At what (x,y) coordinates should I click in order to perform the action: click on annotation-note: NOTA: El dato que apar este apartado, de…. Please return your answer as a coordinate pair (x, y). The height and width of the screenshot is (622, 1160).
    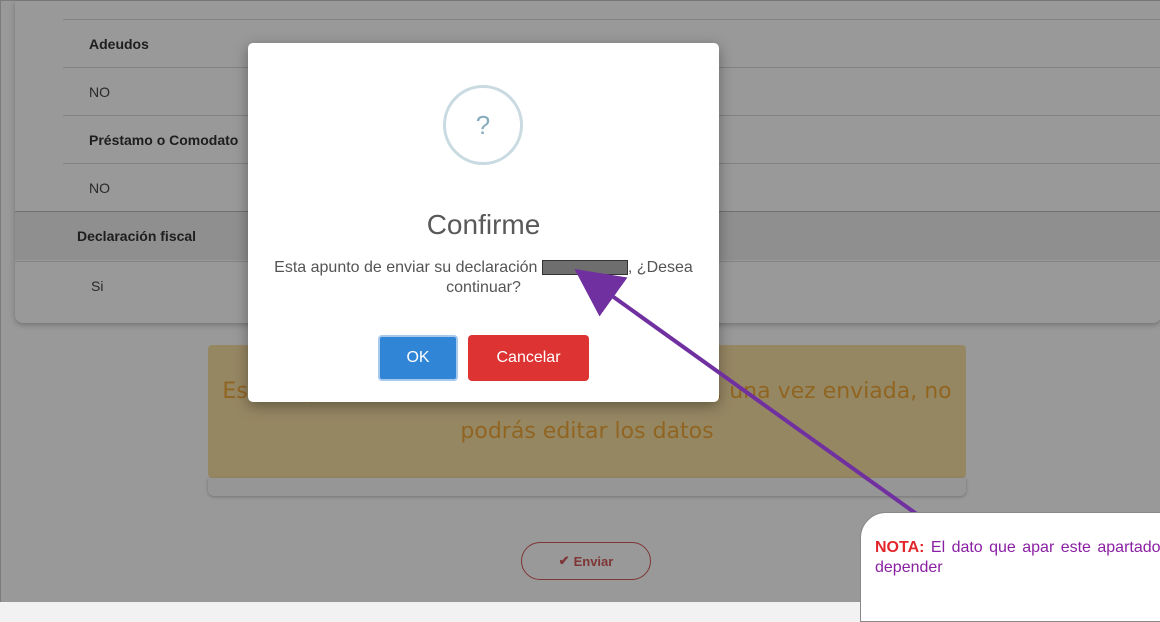
    Looking at the image, I should click on (1010, 567).